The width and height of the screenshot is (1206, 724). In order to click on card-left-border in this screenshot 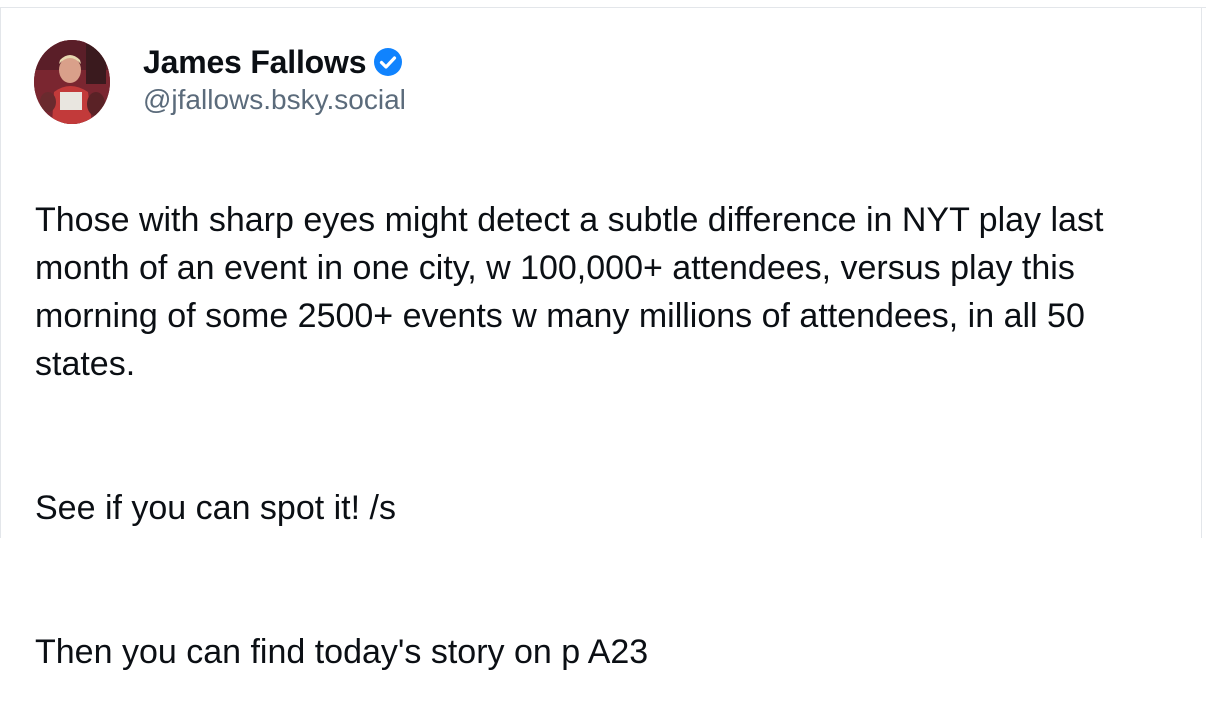, I will do `click(0, 272)`.